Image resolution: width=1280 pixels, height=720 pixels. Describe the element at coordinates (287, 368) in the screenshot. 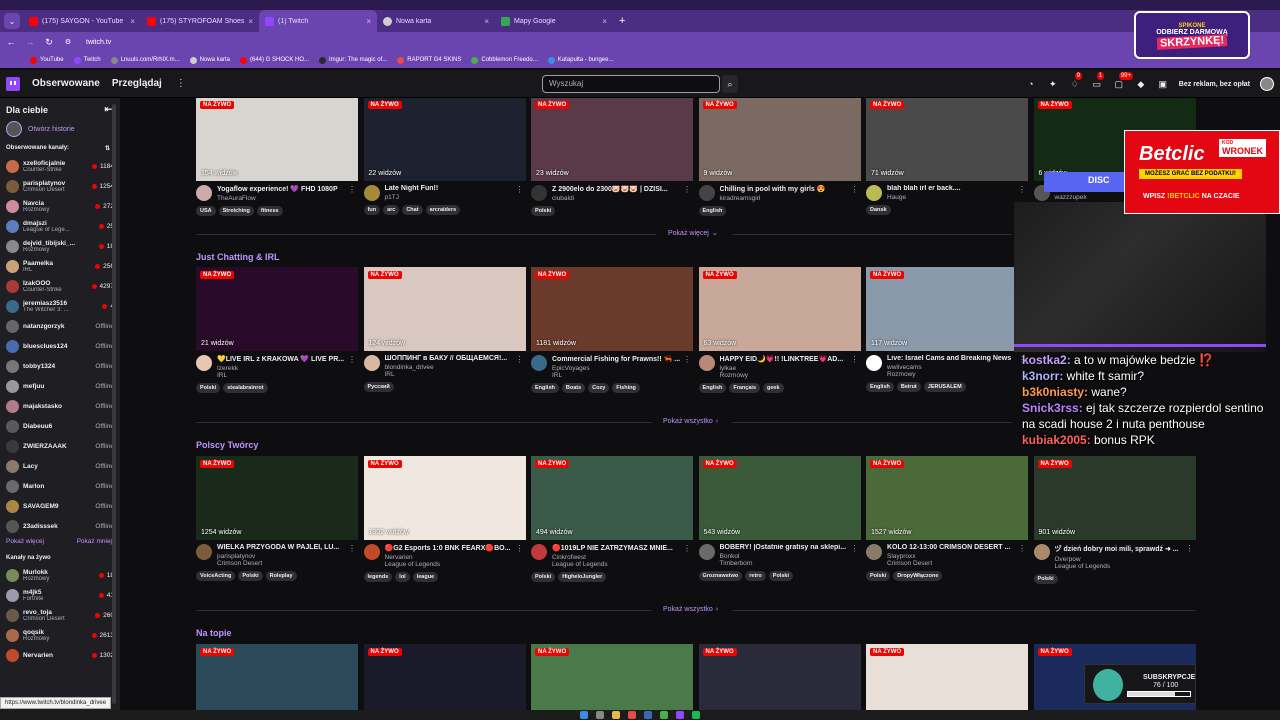

I see `channel-name: Izerekk` at that location.